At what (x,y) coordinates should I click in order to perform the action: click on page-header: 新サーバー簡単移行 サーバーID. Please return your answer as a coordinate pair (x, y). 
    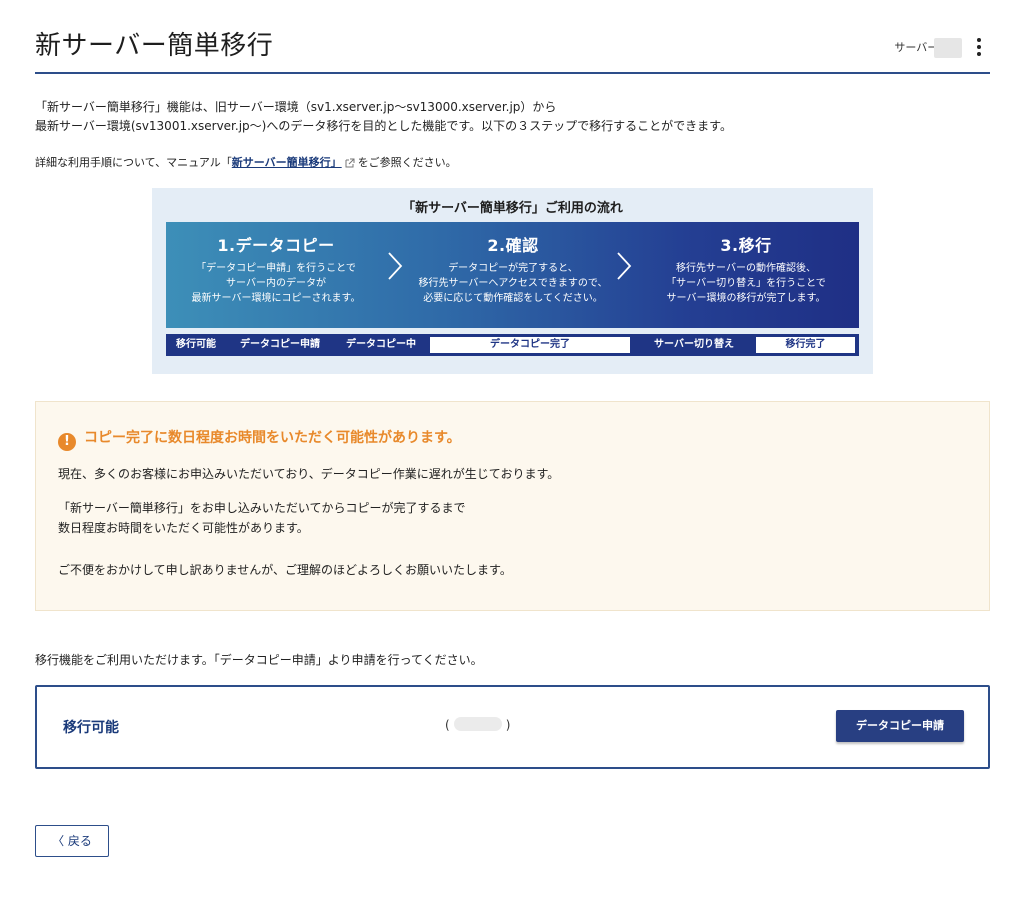
    Looking at the image, I should click on (512, 51).